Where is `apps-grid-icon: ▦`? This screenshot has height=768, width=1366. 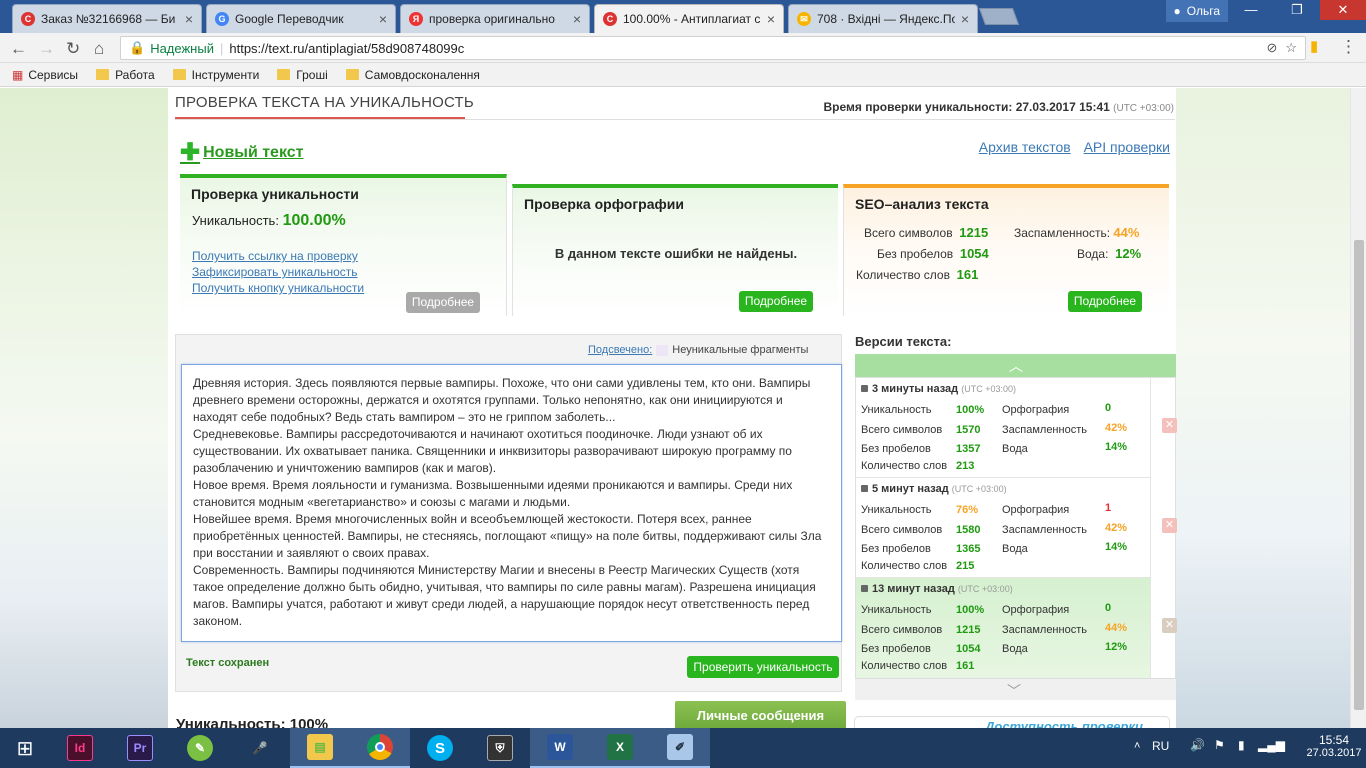
apps-grid-icon: ▦ is located at coordinates (18, 74).